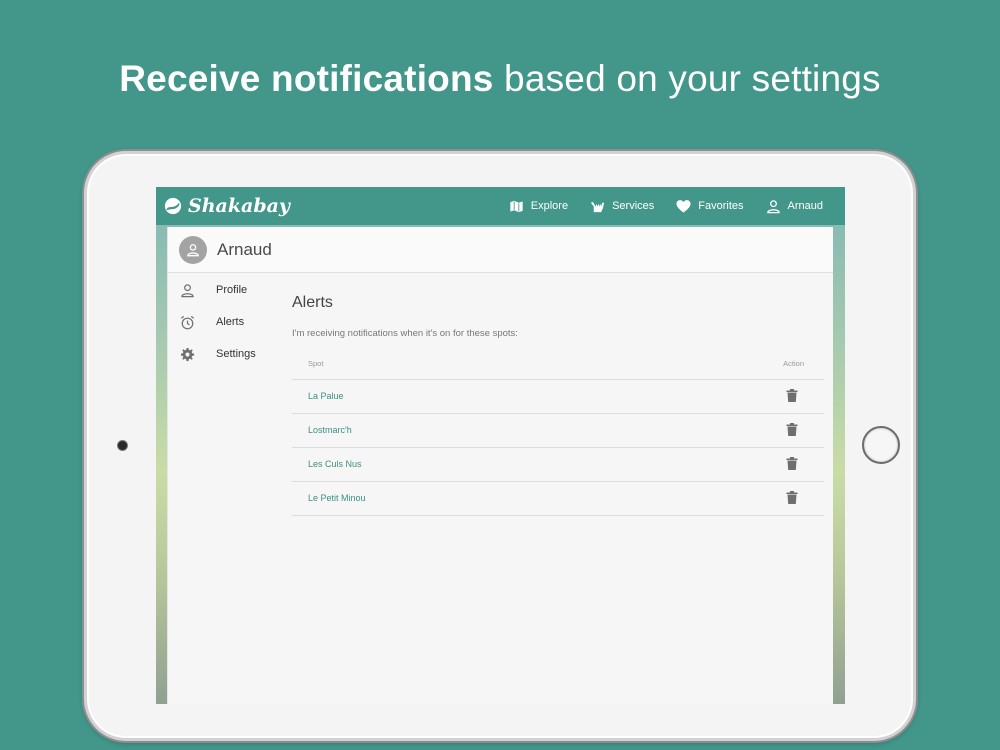 This screenshot has height=750, width=1000. I want to click on sidebar-item-settings: Settings, so click(225, 354).